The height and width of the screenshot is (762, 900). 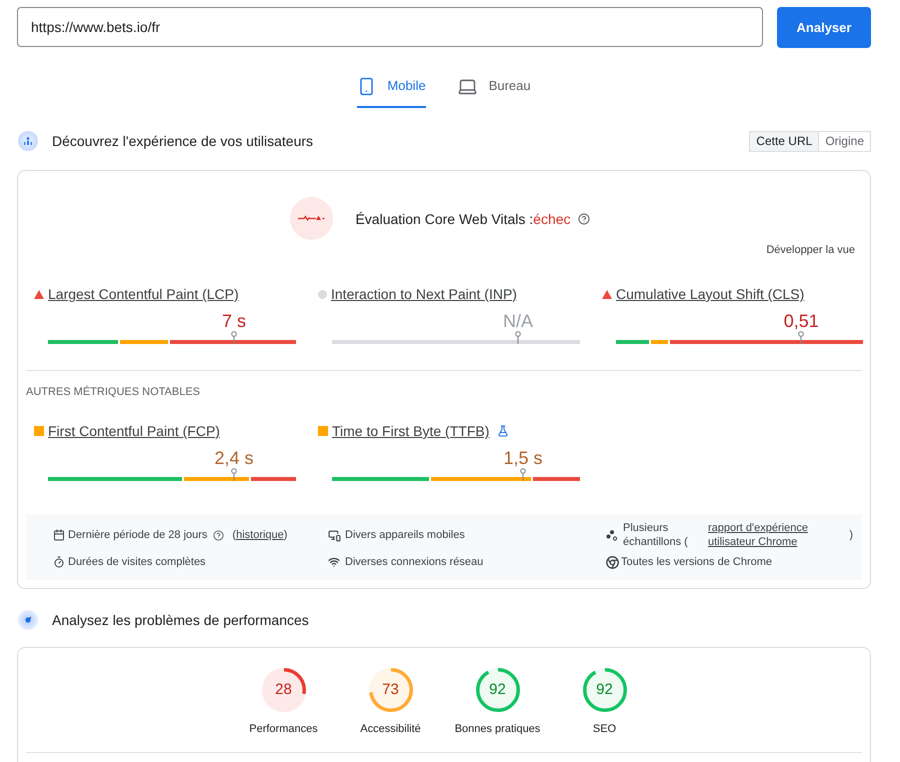 What do you see at coordinates (390, 690) in the screenshot?
I see `score-value: 73` at bounding box center [390, 690].